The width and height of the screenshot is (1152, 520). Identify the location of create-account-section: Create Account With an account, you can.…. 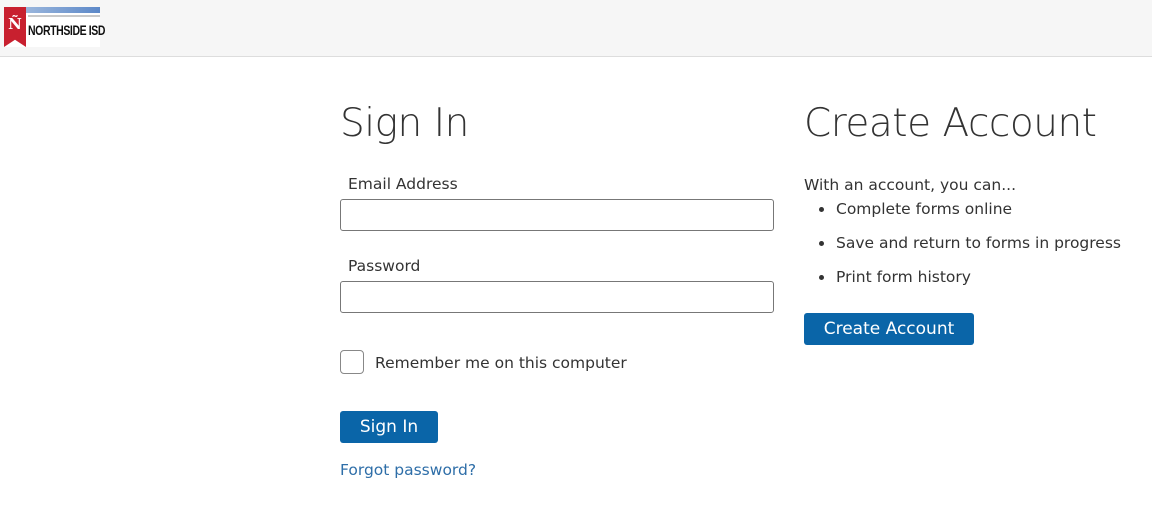
(974, 221).